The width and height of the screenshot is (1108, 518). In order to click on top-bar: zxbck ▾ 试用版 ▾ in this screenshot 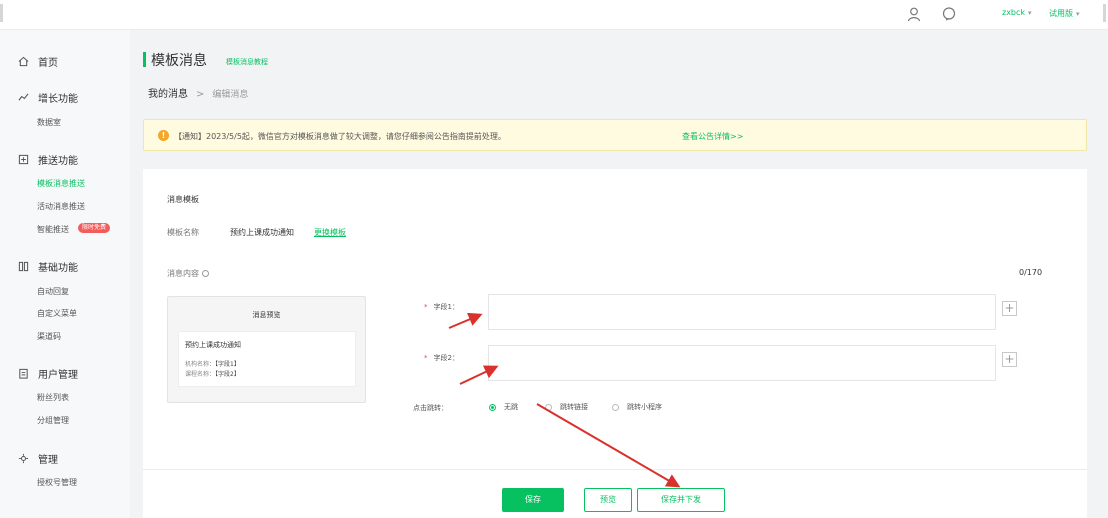, I will do `click(554, 15)`.